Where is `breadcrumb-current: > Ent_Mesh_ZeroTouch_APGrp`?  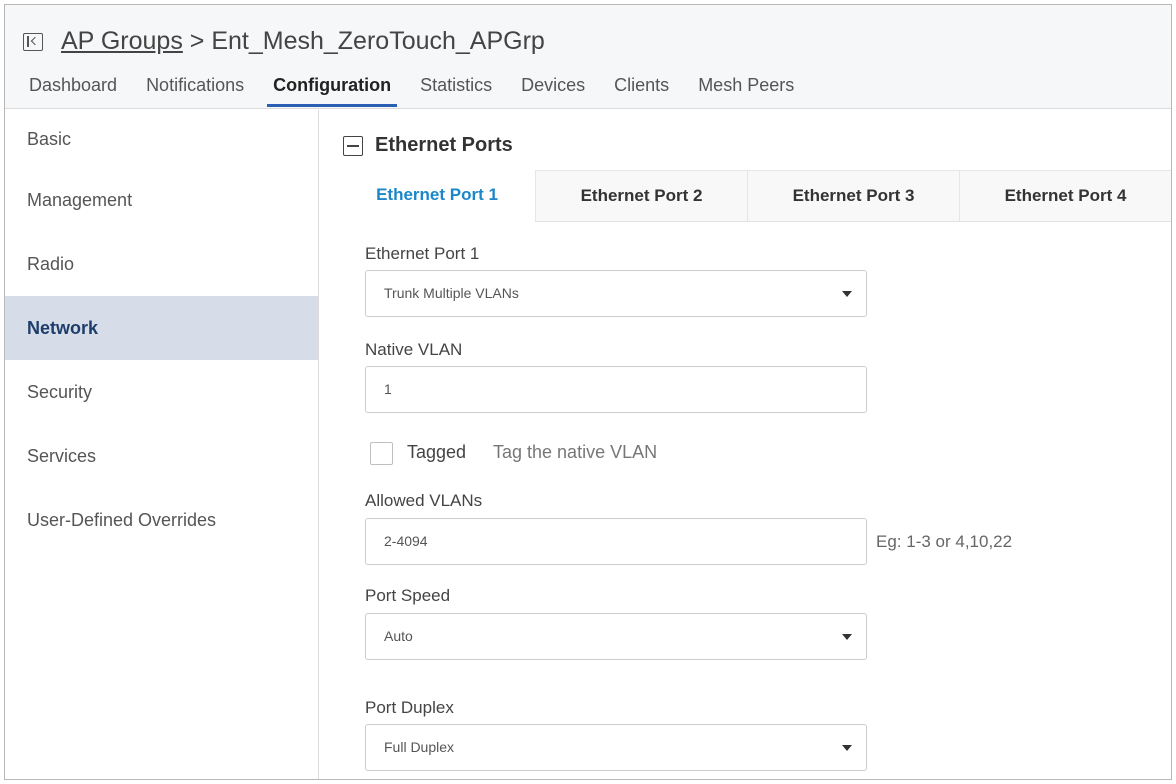
breadcrumb-current: > Ent_Mesh_ZeroTouch_APGrp is located at coordinates (363, 41).